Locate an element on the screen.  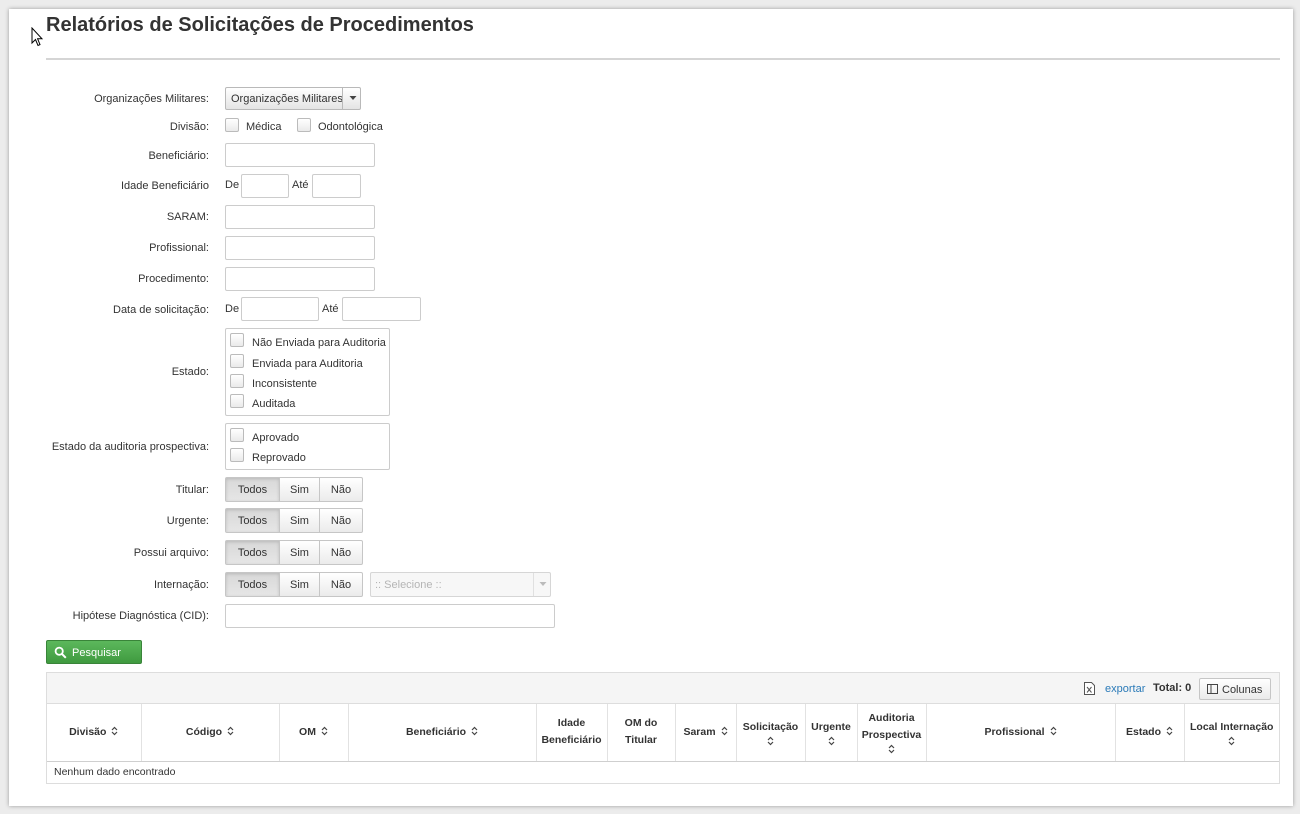
columns-icon is located at coordinates (1212, 689).